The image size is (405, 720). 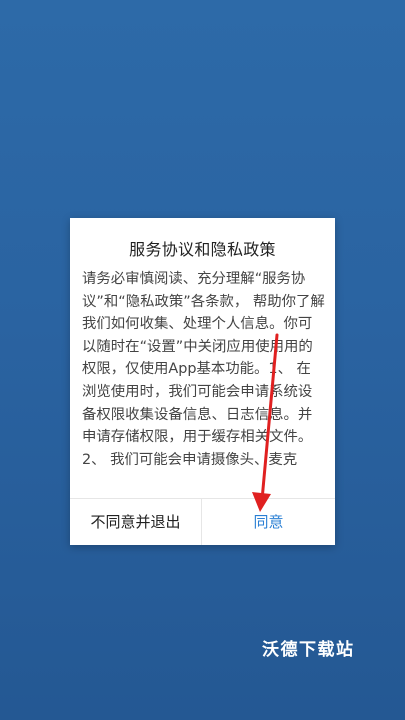 I want to click on dialog-footer: 不同意并退出 同意, so click(x=202, y=521).